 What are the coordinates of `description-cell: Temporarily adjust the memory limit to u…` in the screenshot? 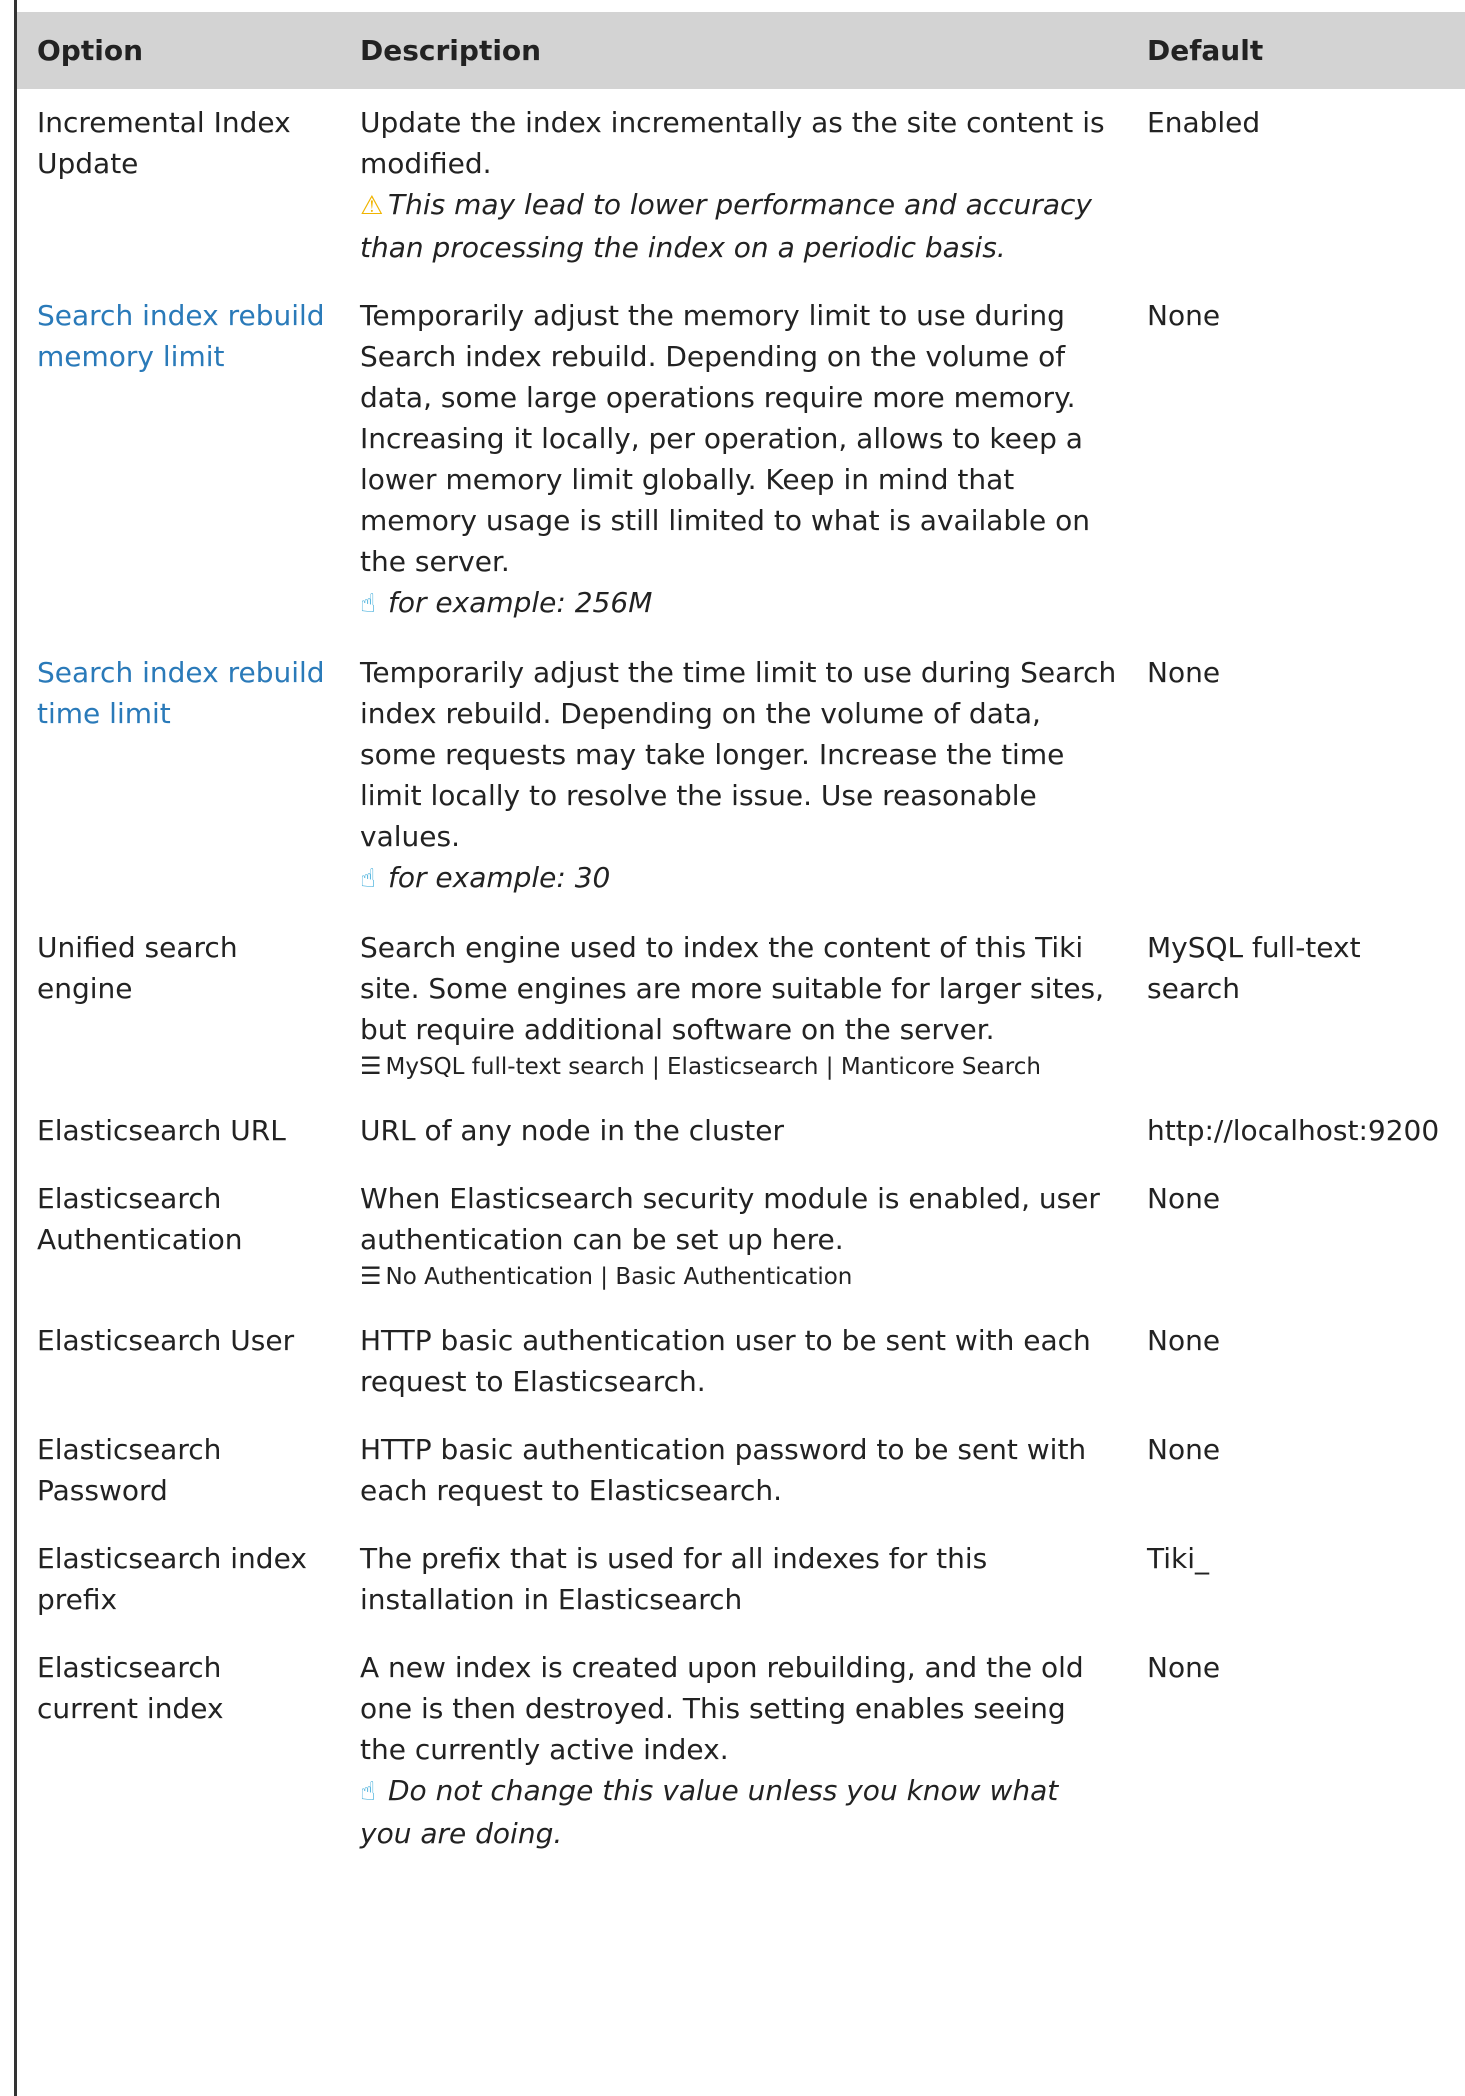 It's located at (733, 460).